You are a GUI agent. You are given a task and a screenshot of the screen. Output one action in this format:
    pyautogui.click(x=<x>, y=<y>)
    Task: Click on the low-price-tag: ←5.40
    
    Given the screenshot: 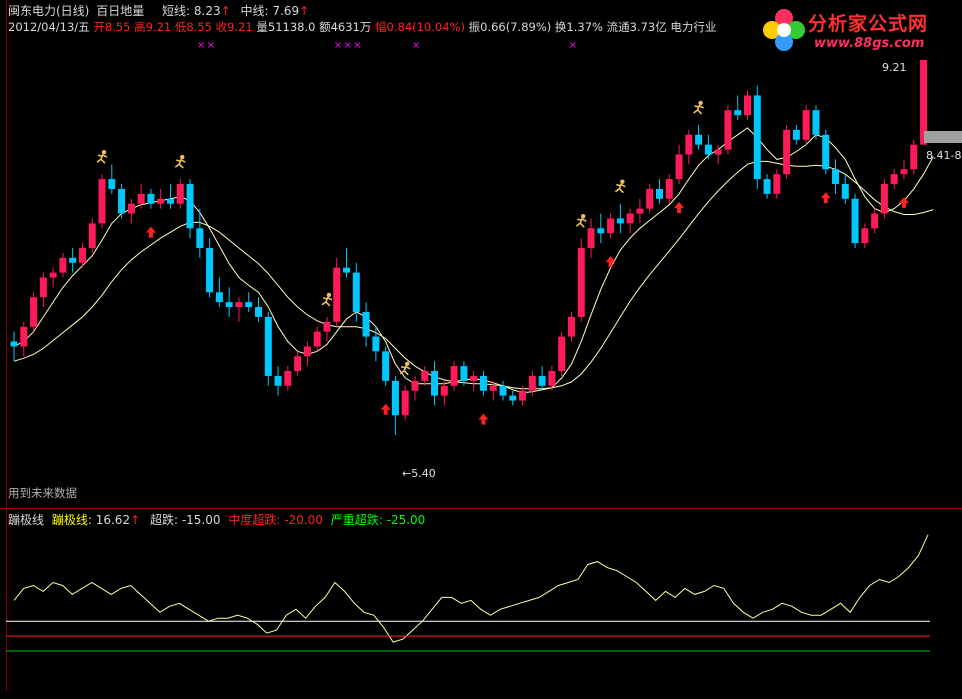 What is the action you would take?
    pyautogui.click(x=419, y=473)
    